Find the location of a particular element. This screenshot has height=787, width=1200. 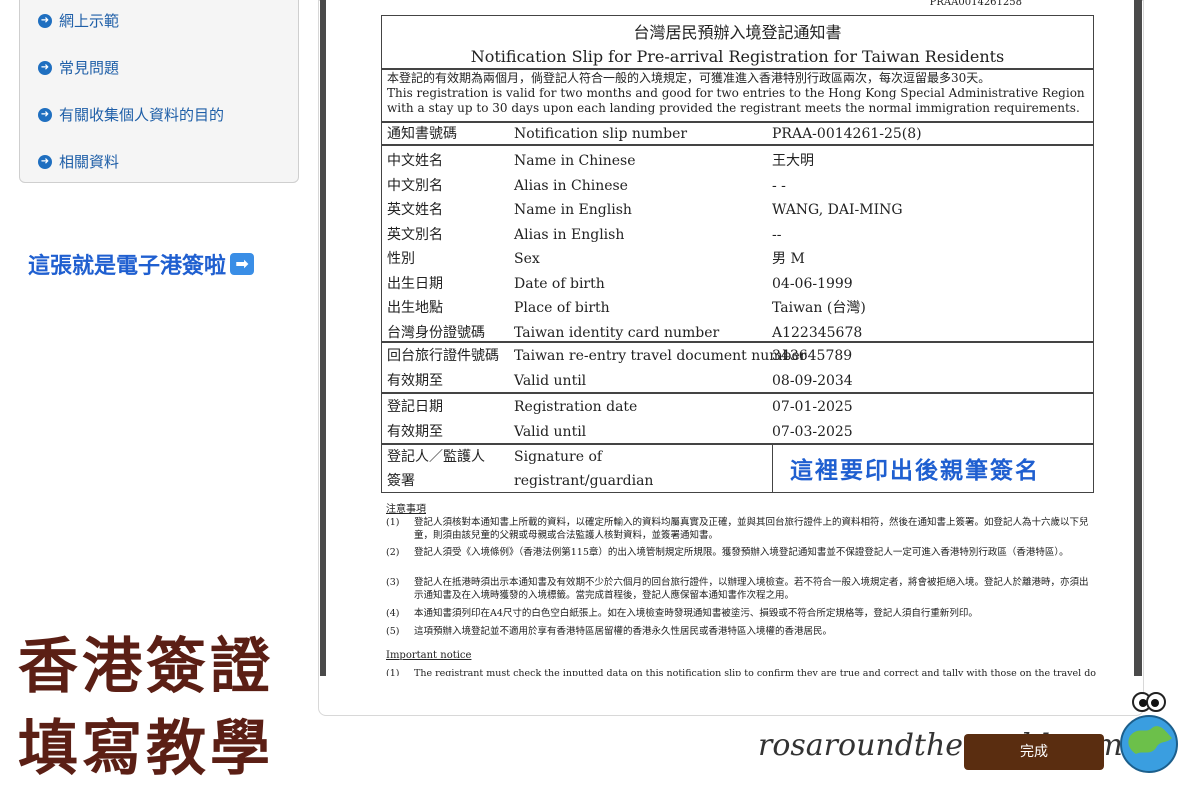

field-value: 343645789 is located at coordinates (812, 356).